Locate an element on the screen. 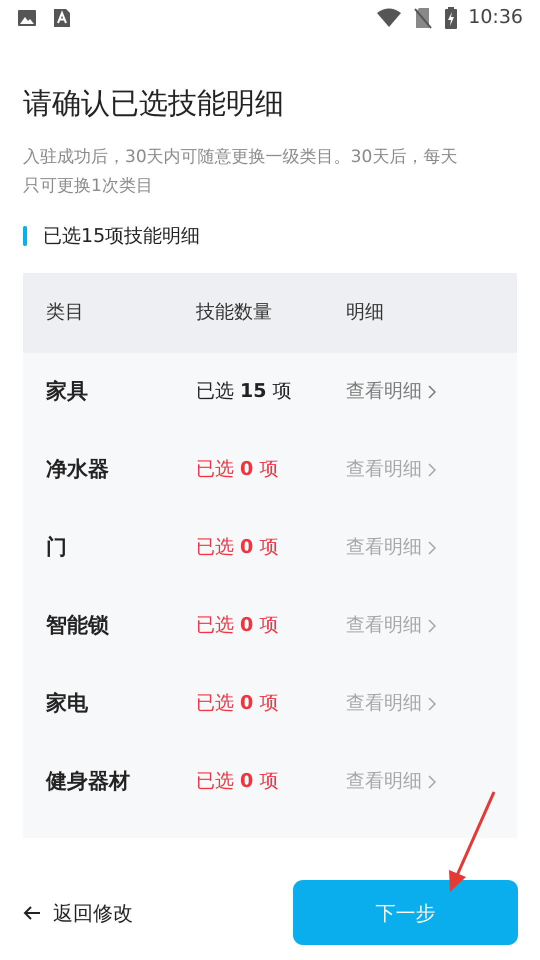  no-sim-icon is located at coordinates (423, 17).